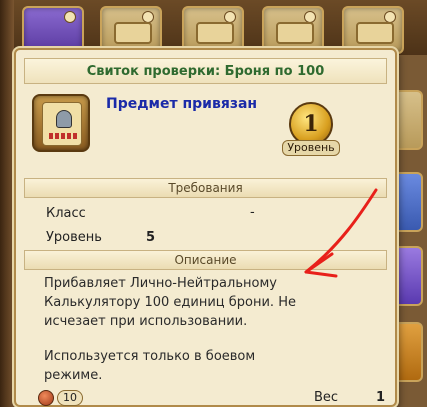 This screenshot has height=407, width=427. Describe the element at coordinates (7, 203) in the screenshot. I see `frame-left-edge` at that location.